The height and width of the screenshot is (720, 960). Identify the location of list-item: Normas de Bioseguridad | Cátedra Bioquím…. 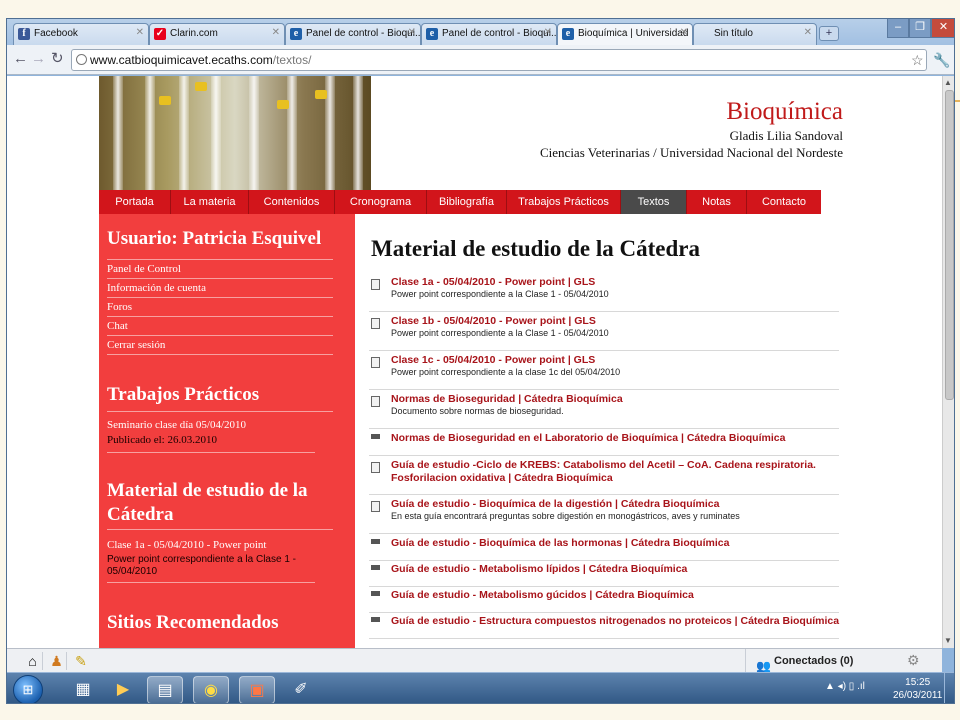
(604, 411).